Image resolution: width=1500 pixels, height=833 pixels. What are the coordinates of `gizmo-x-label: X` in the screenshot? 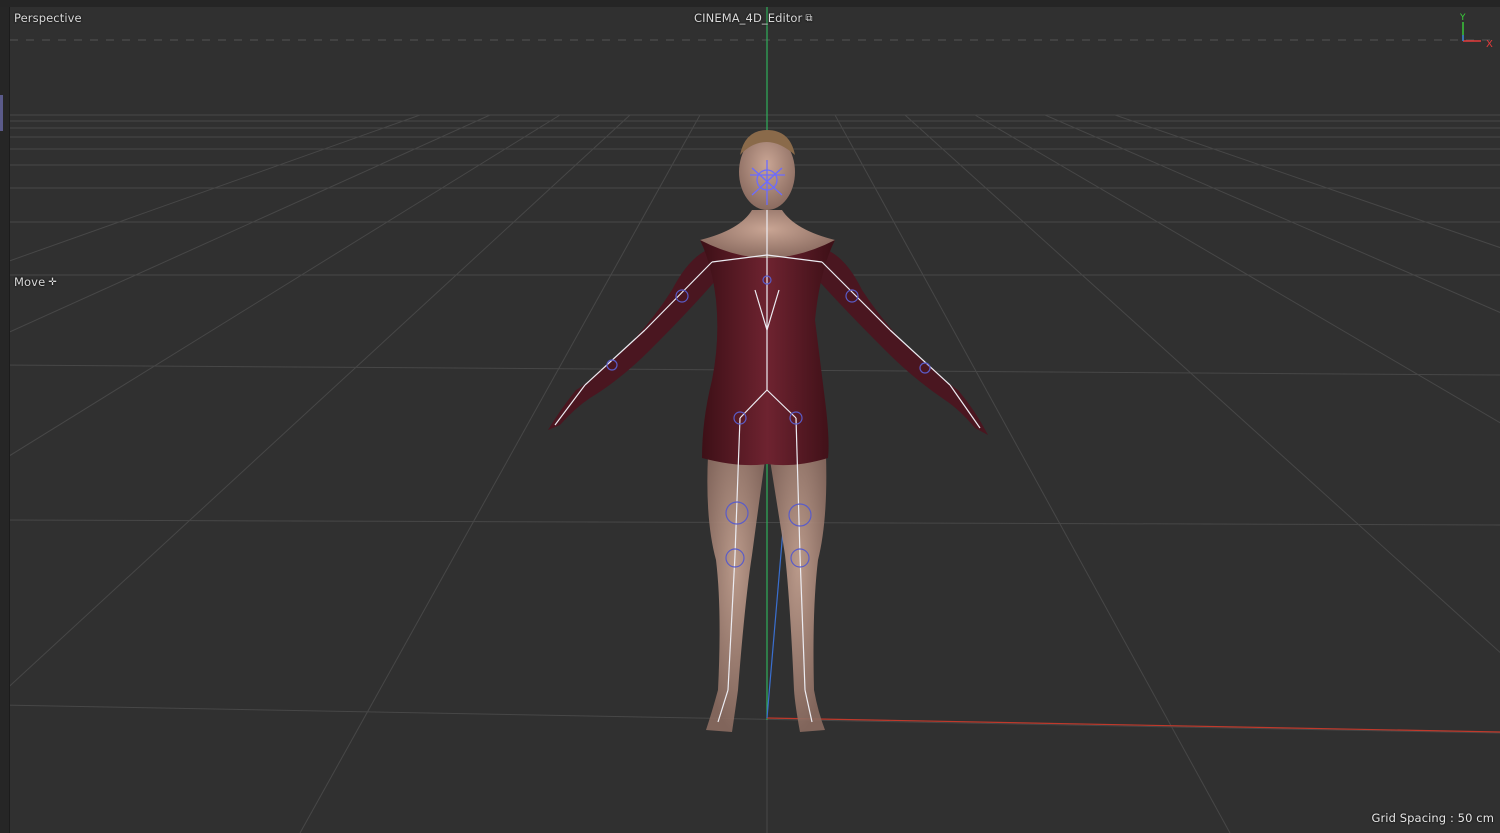 It's located at (1489, 44).